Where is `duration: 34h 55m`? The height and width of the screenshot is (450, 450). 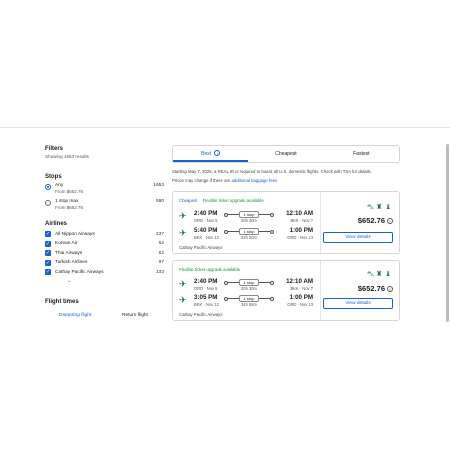
duration: 34h 55m is located at coordinates (249, 304).